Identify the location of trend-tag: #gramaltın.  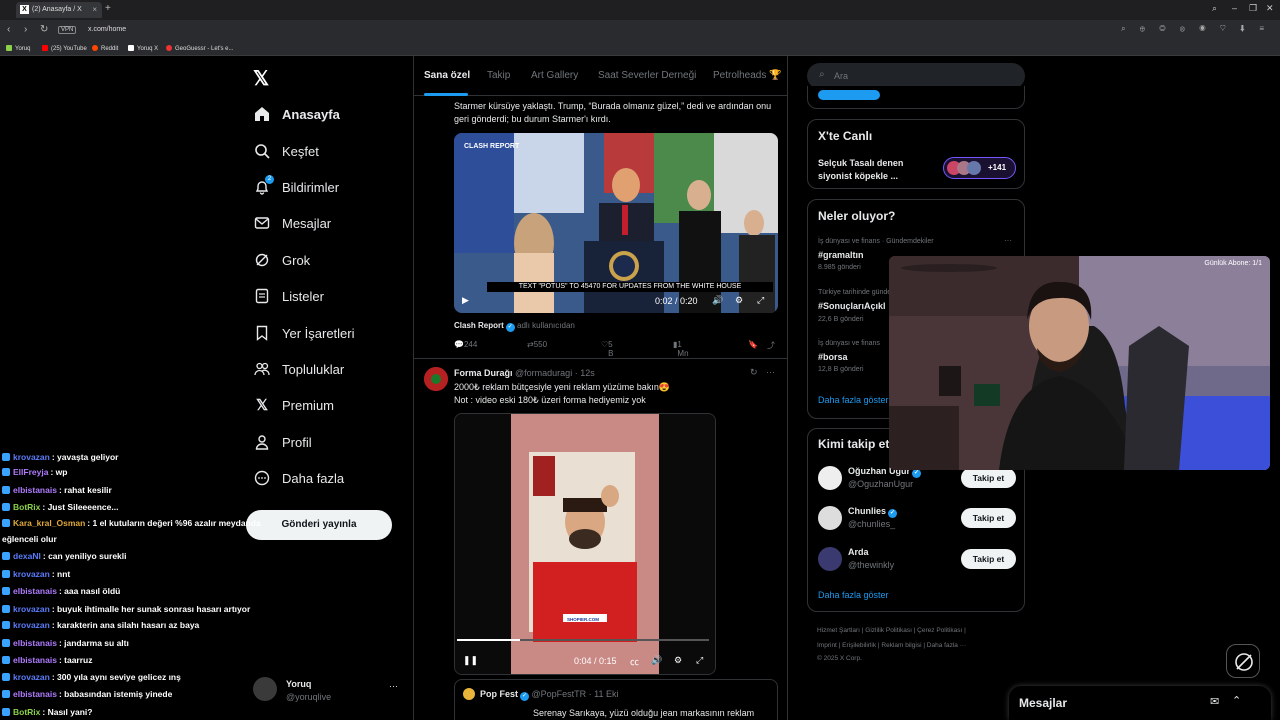
(841, 255).